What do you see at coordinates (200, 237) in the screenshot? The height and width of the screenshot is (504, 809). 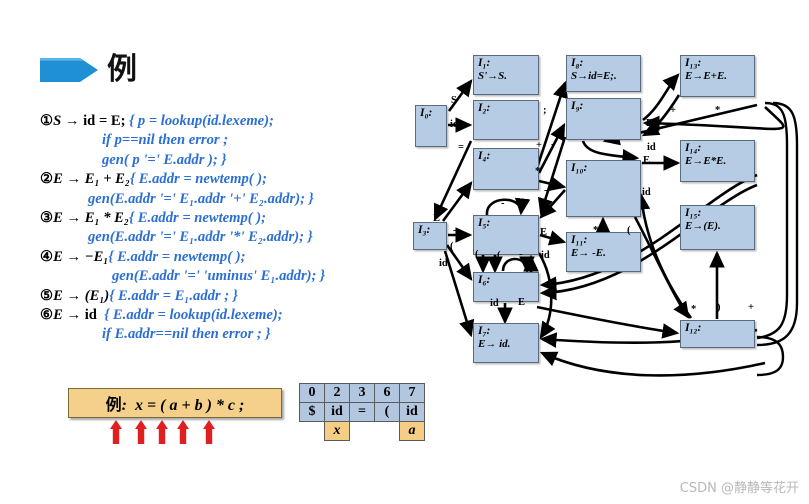 I see `rule-3-action-1: gen(E.addr '=' E₁.addr '*' E₂.addr); }` at bounding box center [200, 237].